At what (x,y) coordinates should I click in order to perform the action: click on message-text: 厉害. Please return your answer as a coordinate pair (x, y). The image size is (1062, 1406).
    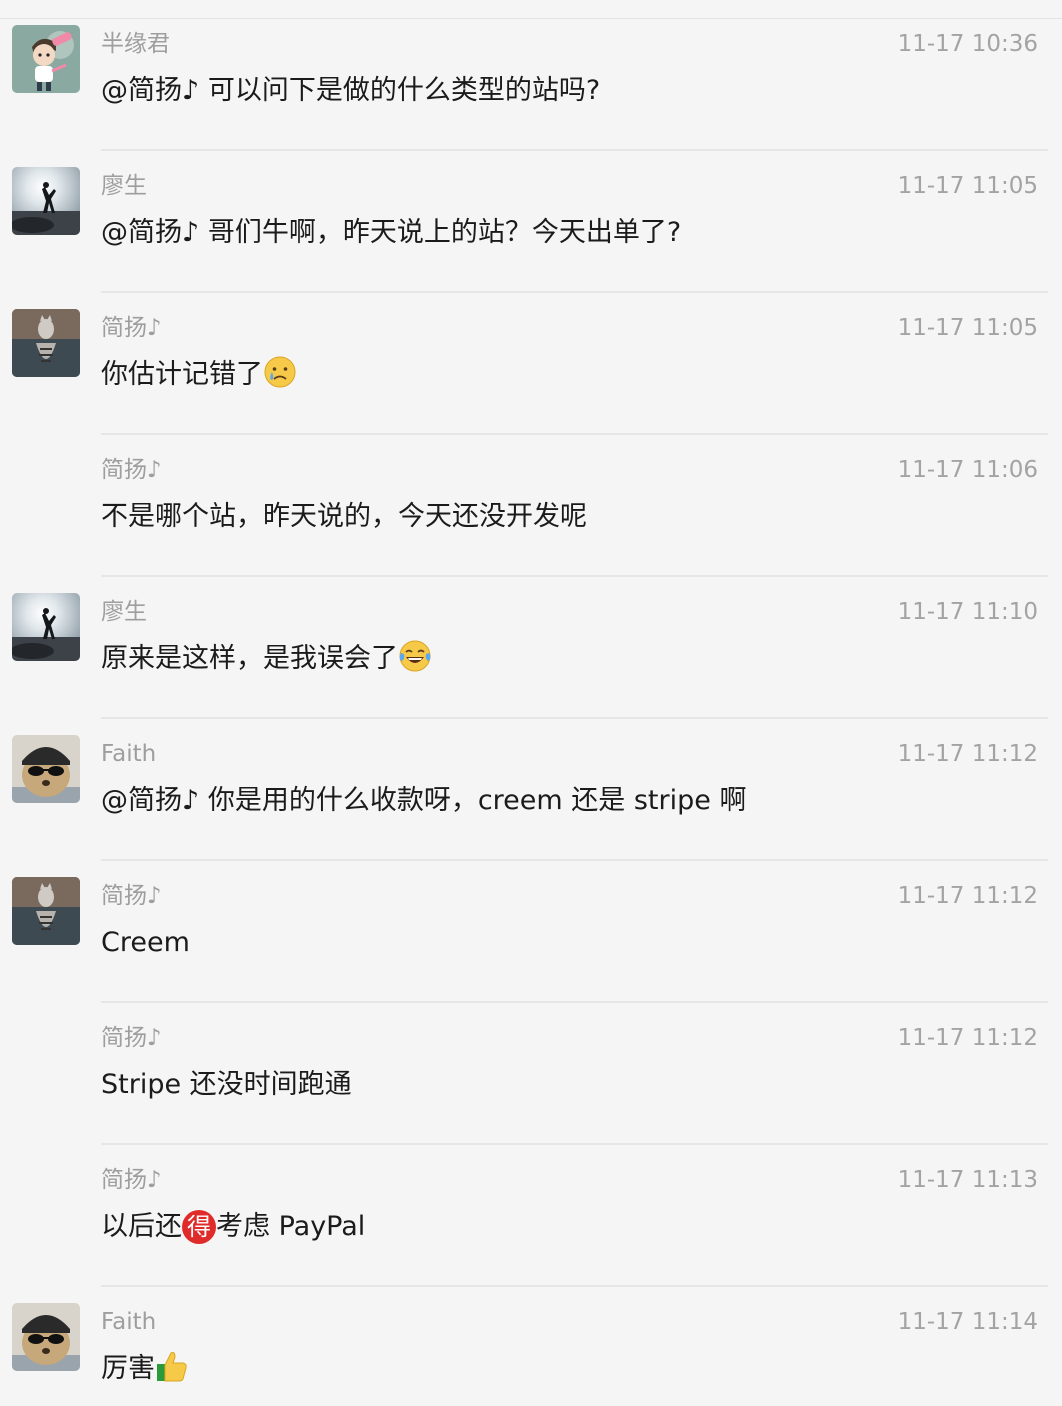
    Looking at the image, I should click on (128, 1368).